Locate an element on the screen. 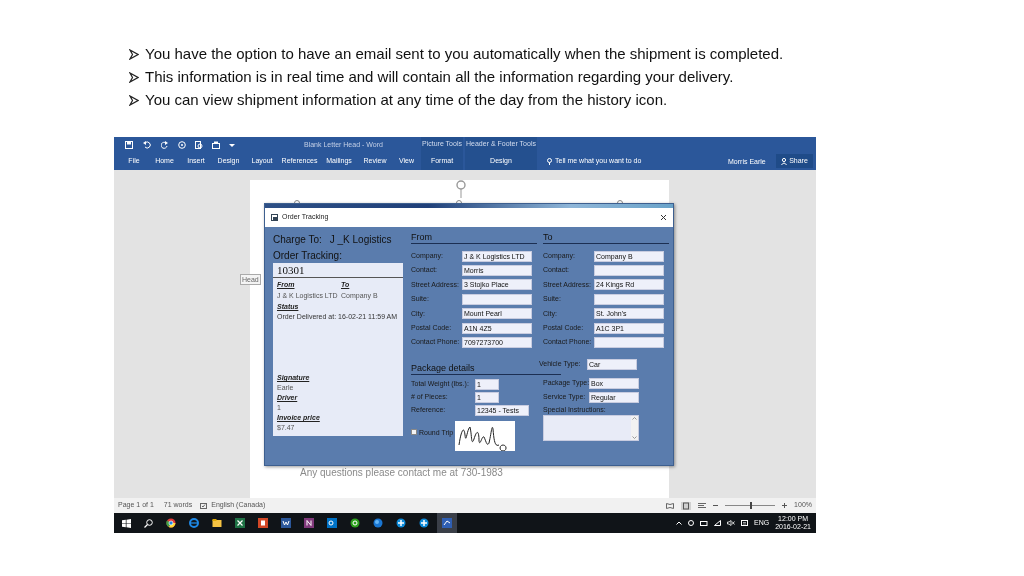 This screenshot has width=1024, height=576. save-icon is located at coordinates (129, 144).